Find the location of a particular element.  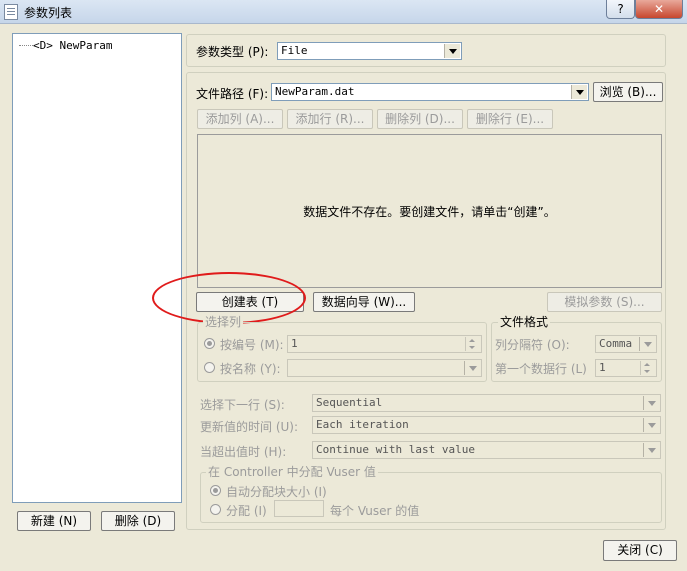

close-button: 关闭 (C) is located at coordinates (640, 550).